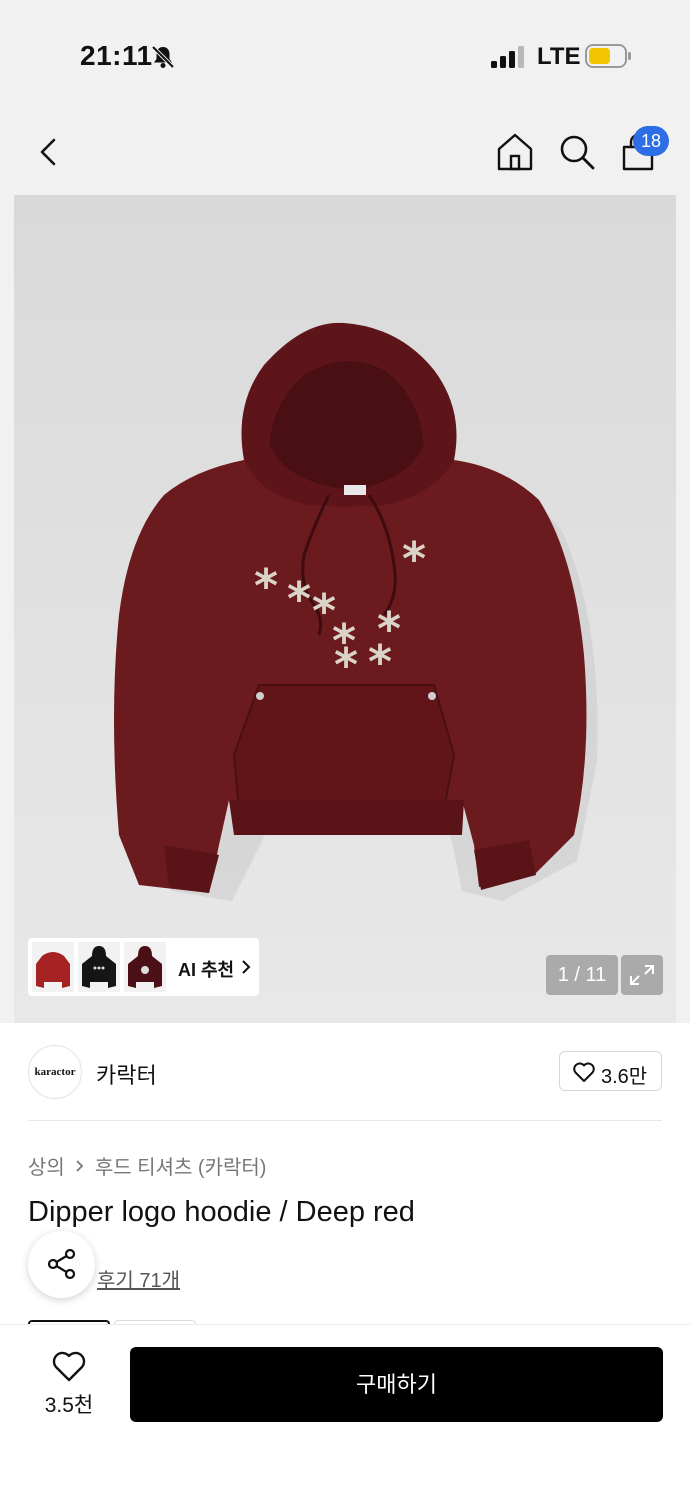 This screenshot has height=1500, width=690. What do you see at coordinates (608, 56) in the screenshot?
I see `battery-icon` at bounding box center [608, 56].